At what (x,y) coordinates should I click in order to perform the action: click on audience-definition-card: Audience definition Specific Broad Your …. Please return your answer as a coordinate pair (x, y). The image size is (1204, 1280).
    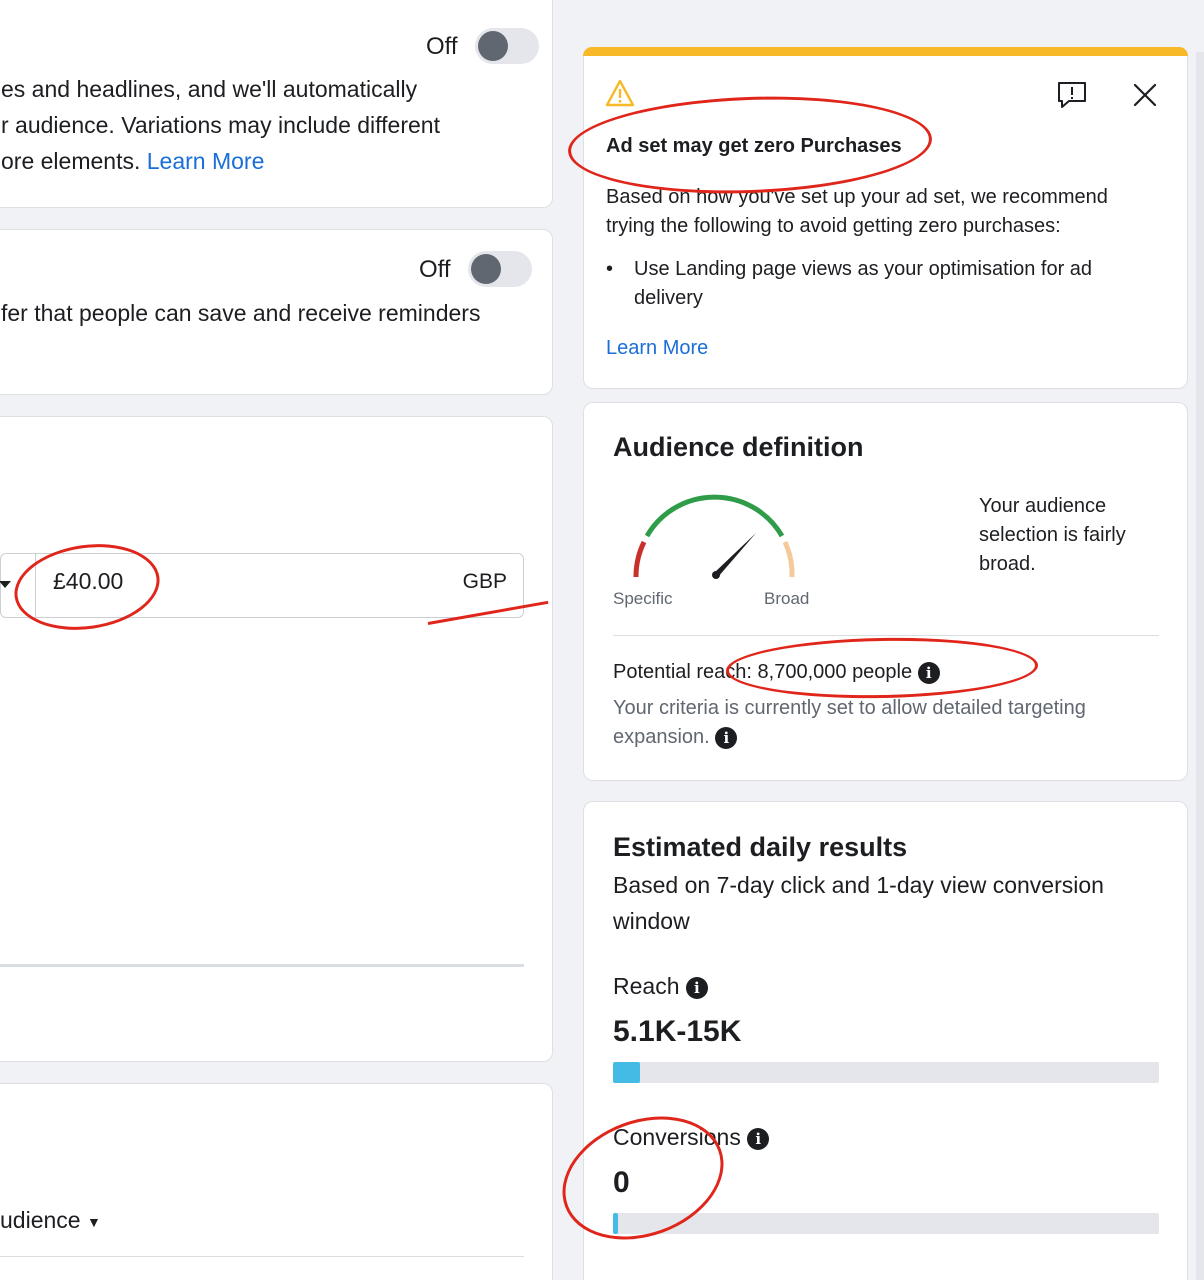
    Looking at the image, I should click on (885, 591).